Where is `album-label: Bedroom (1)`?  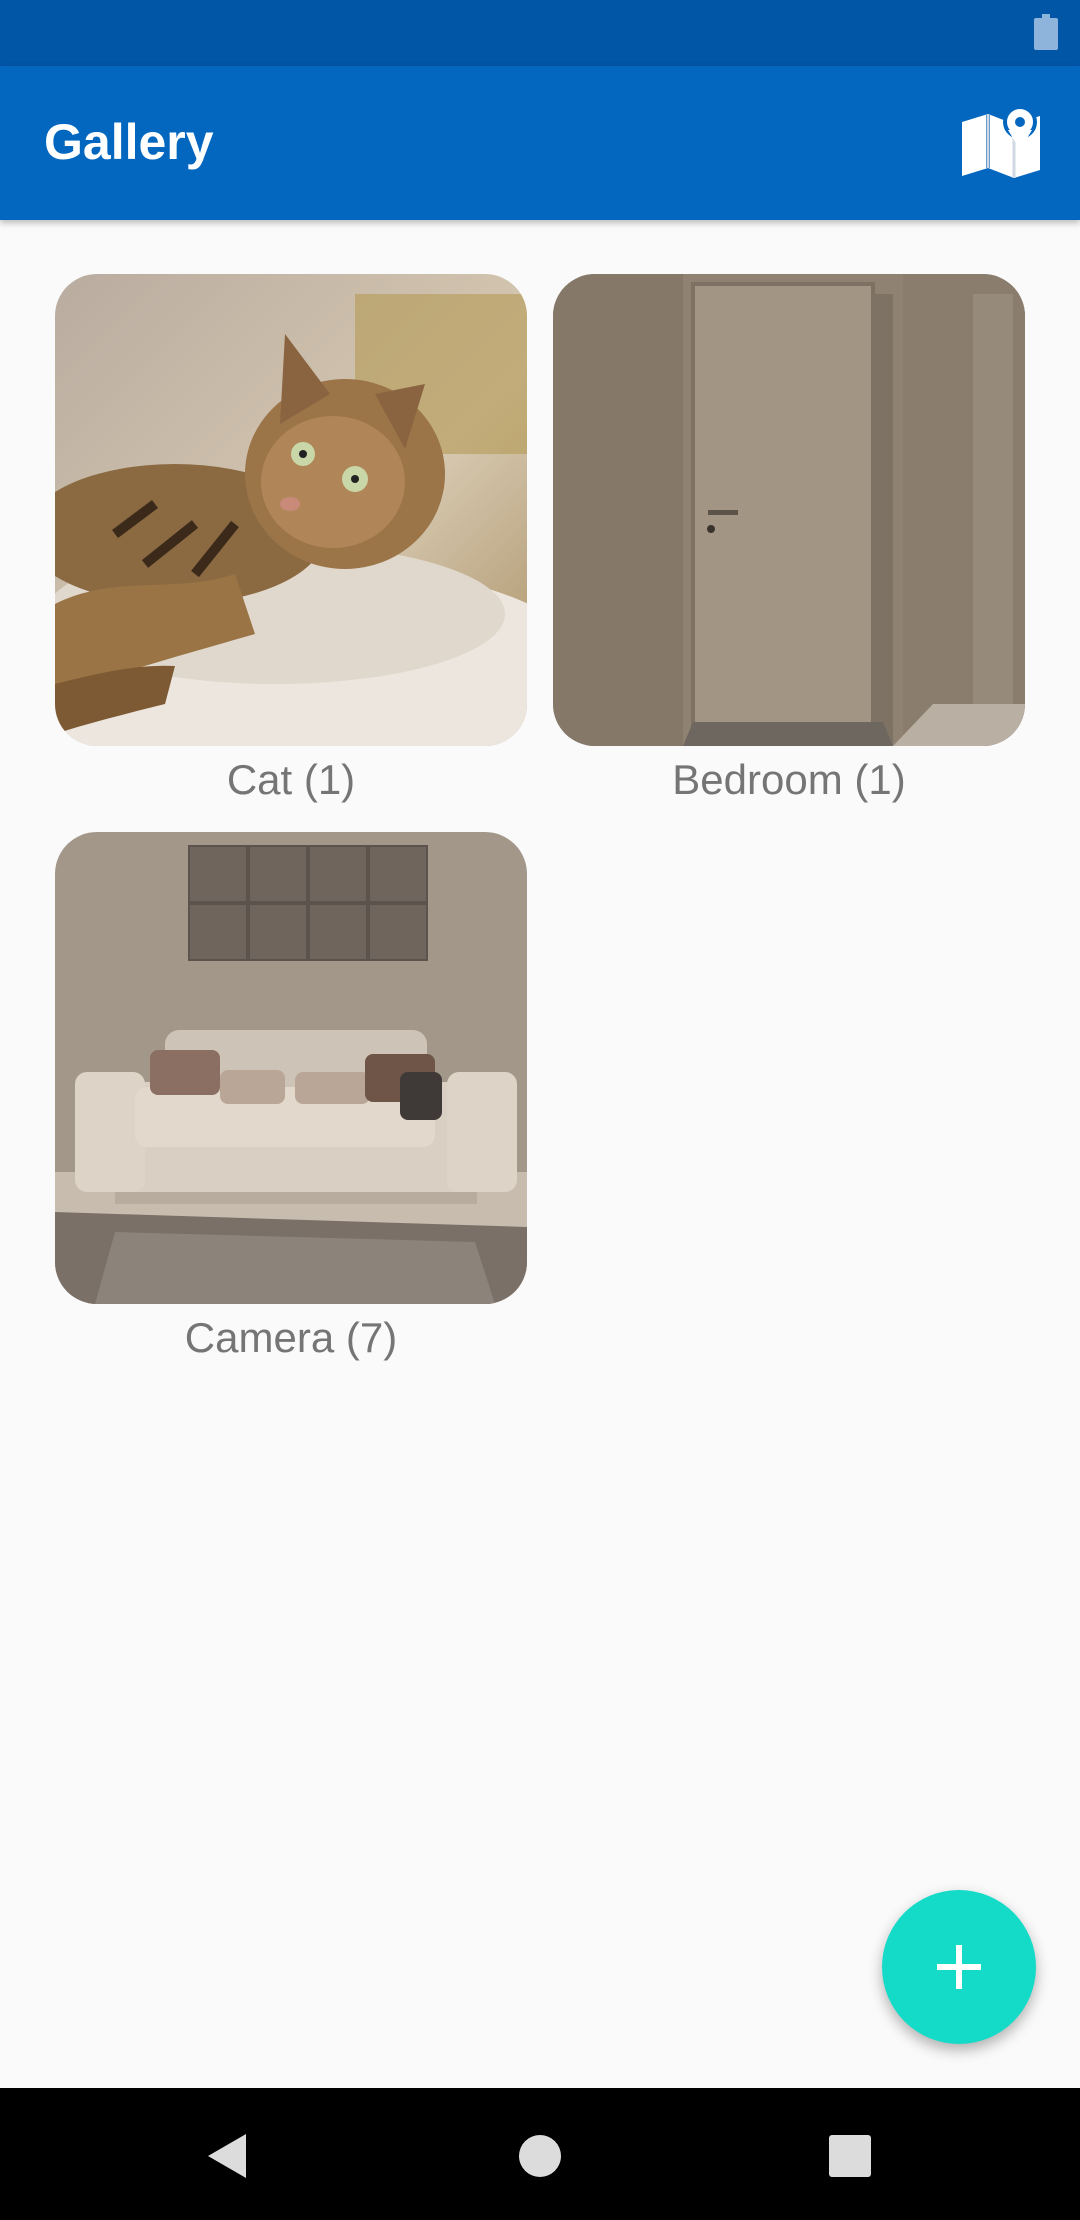 album-label: Bedroom (1) is located at coordinates (789, 779).